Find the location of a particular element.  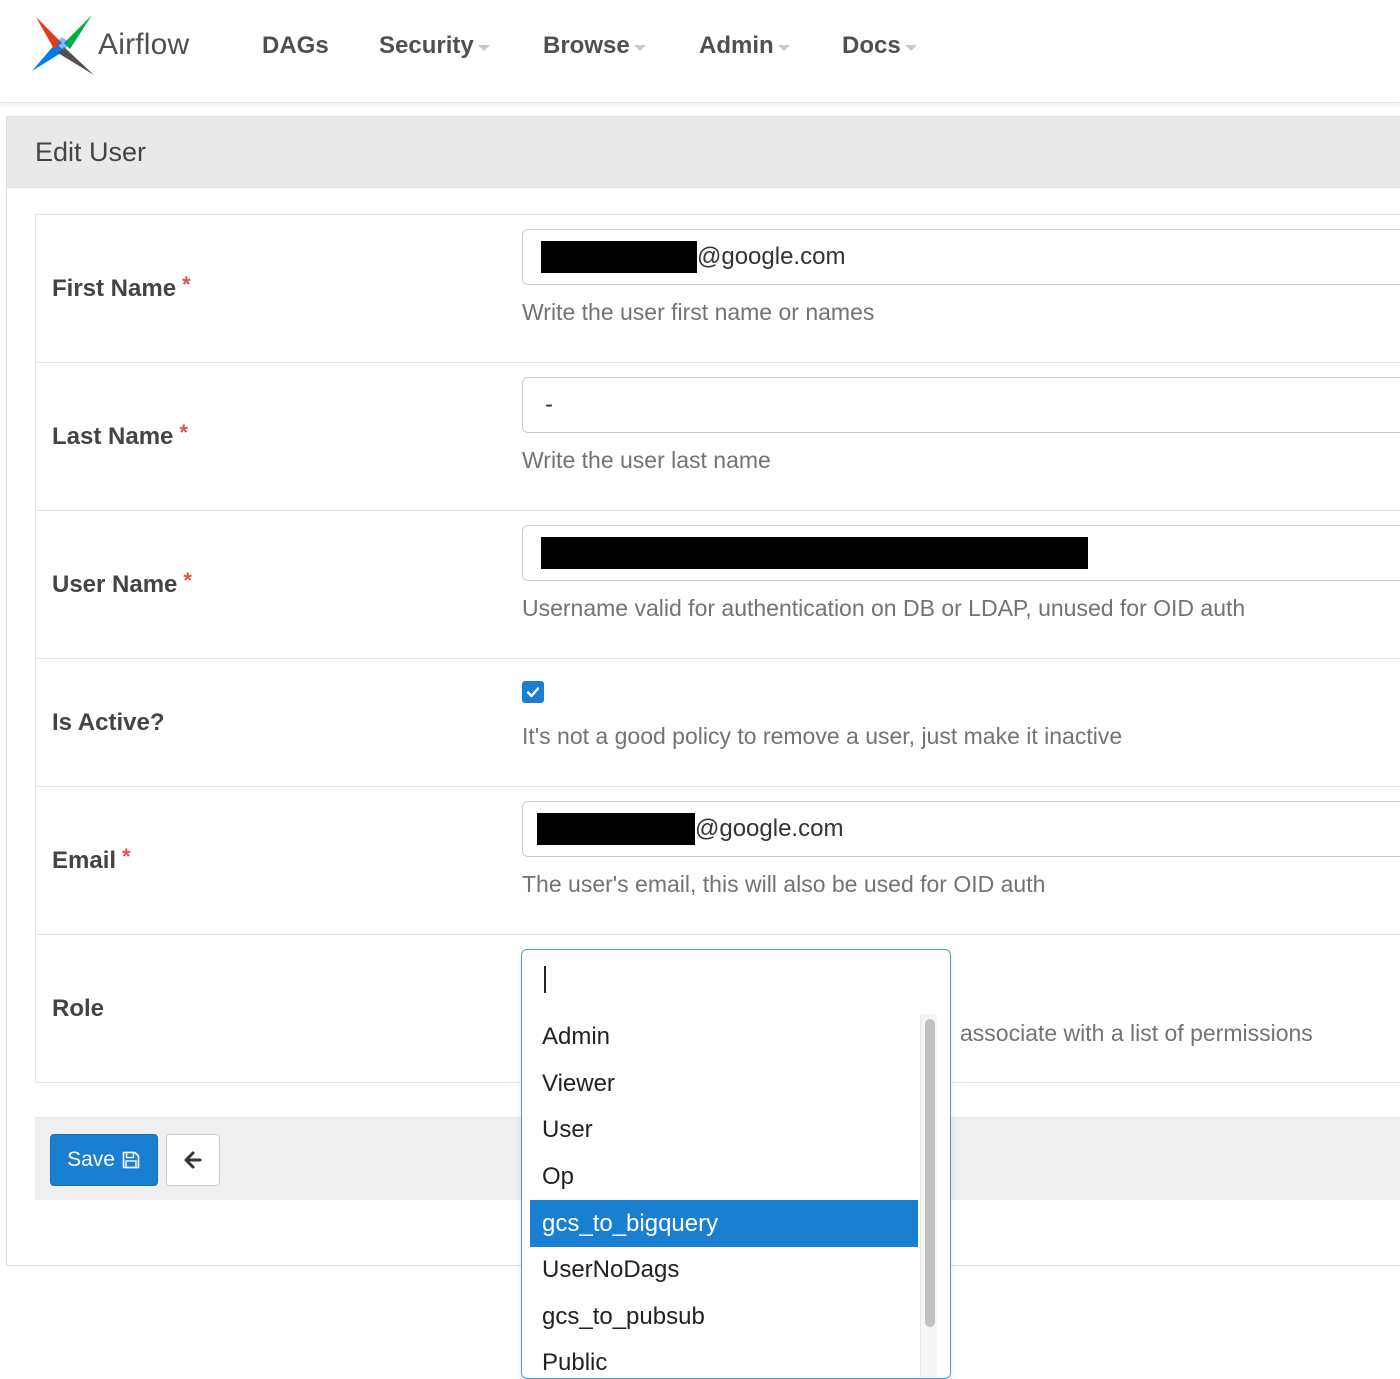

is-active-label: Is Active? is located at coordinates (108, 722).